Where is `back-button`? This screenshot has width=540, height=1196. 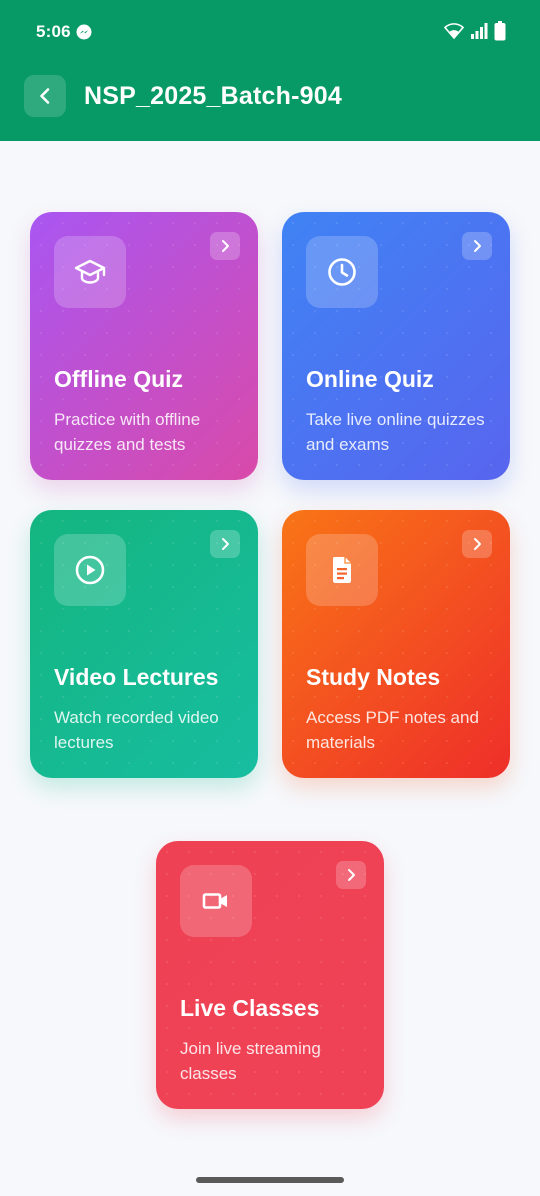
back-button is located at coordinates (45, 96).